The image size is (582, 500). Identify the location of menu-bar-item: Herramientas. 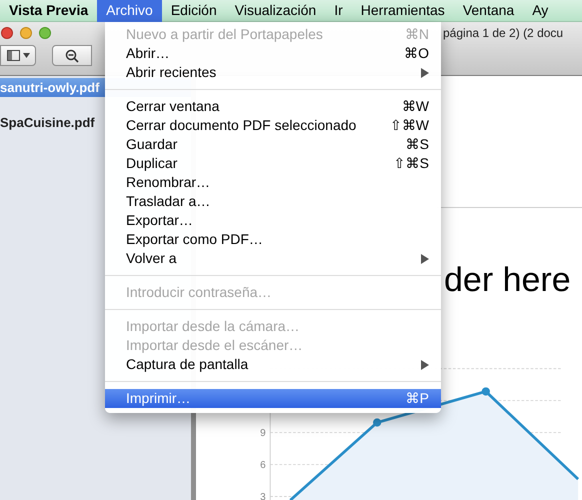
(403, 11).